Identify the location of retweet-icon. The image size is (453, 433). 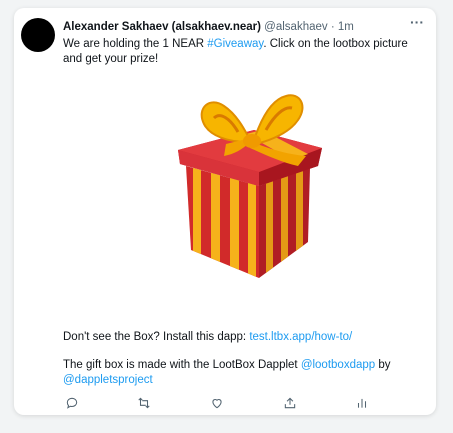
(144, 403).